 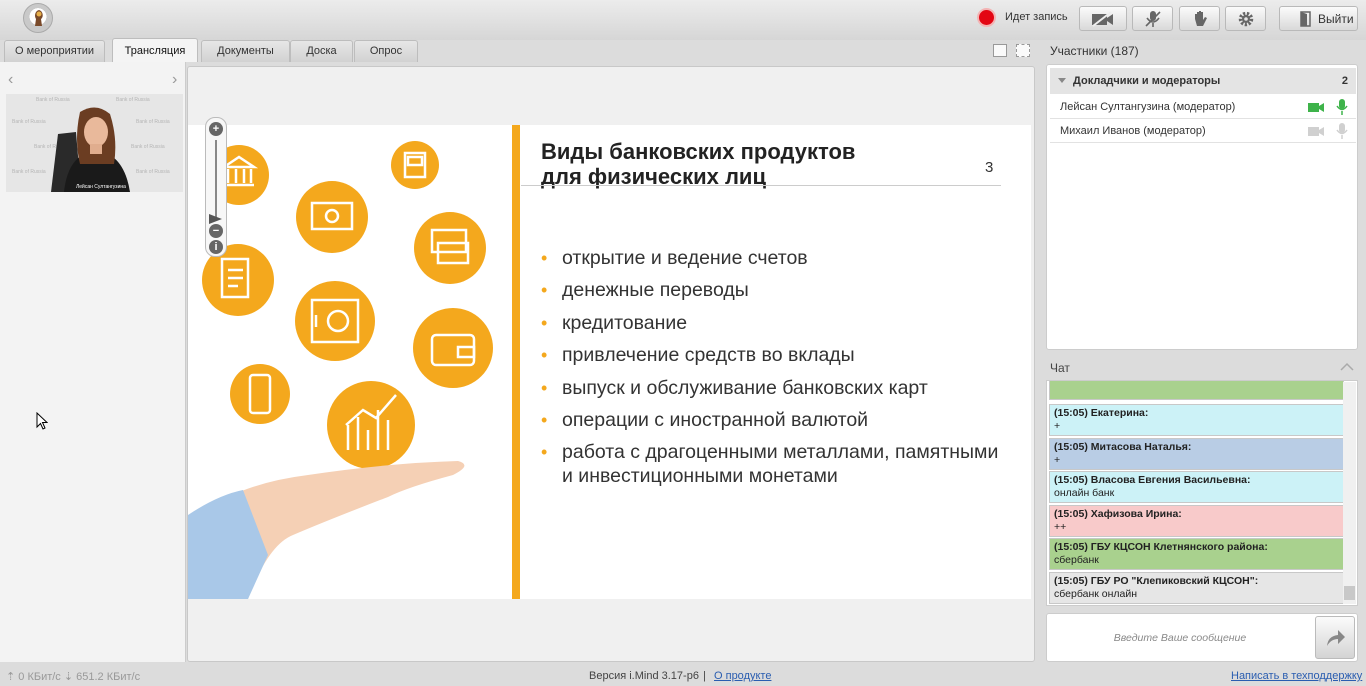 What do you see at coordinates (1060, 368) in the screenshot?
I see `chat-title: Чат` at bounding box center [1060, 368].